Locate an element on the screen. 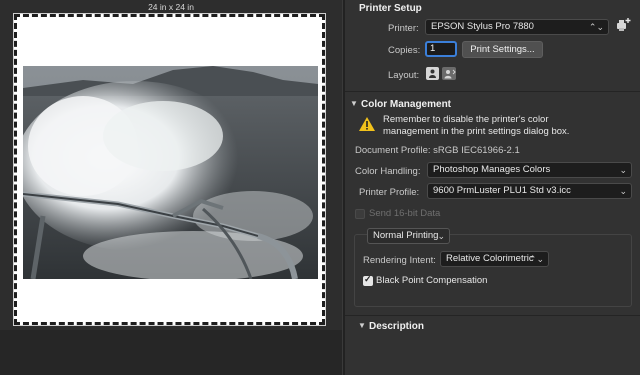 The height and width of the screenshot is (375, 640). printer-label: Printer: is located at coordinates (403, 28).